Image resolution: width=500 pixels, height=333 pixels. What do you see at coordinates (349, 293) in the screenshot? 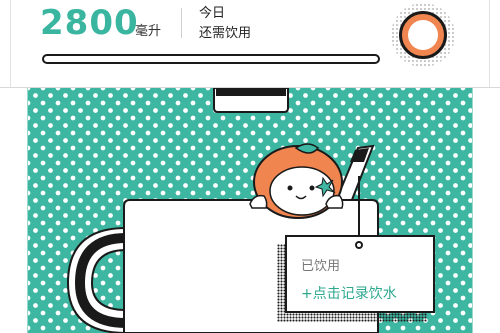
I see `record-drink-button: +点击记录饮水` at bounding box center [349, 293].